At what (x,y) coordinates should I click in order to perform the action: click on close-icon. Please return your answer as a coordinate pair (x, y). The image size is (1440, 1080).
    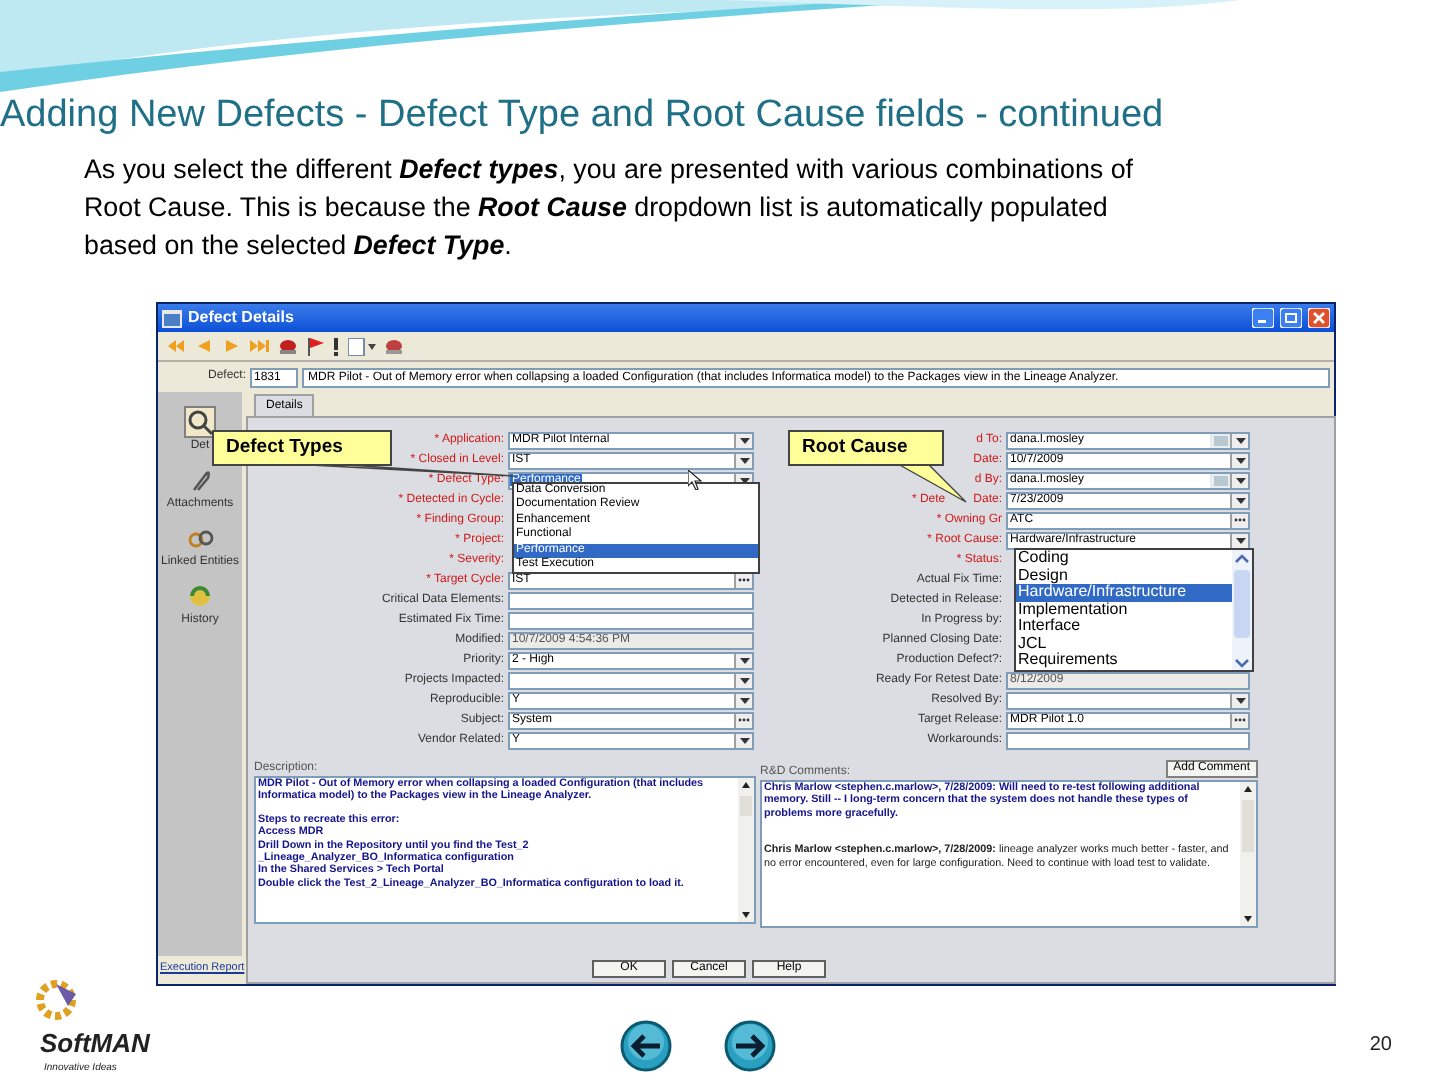
    Looking at the image, I should click on (1319, 318).